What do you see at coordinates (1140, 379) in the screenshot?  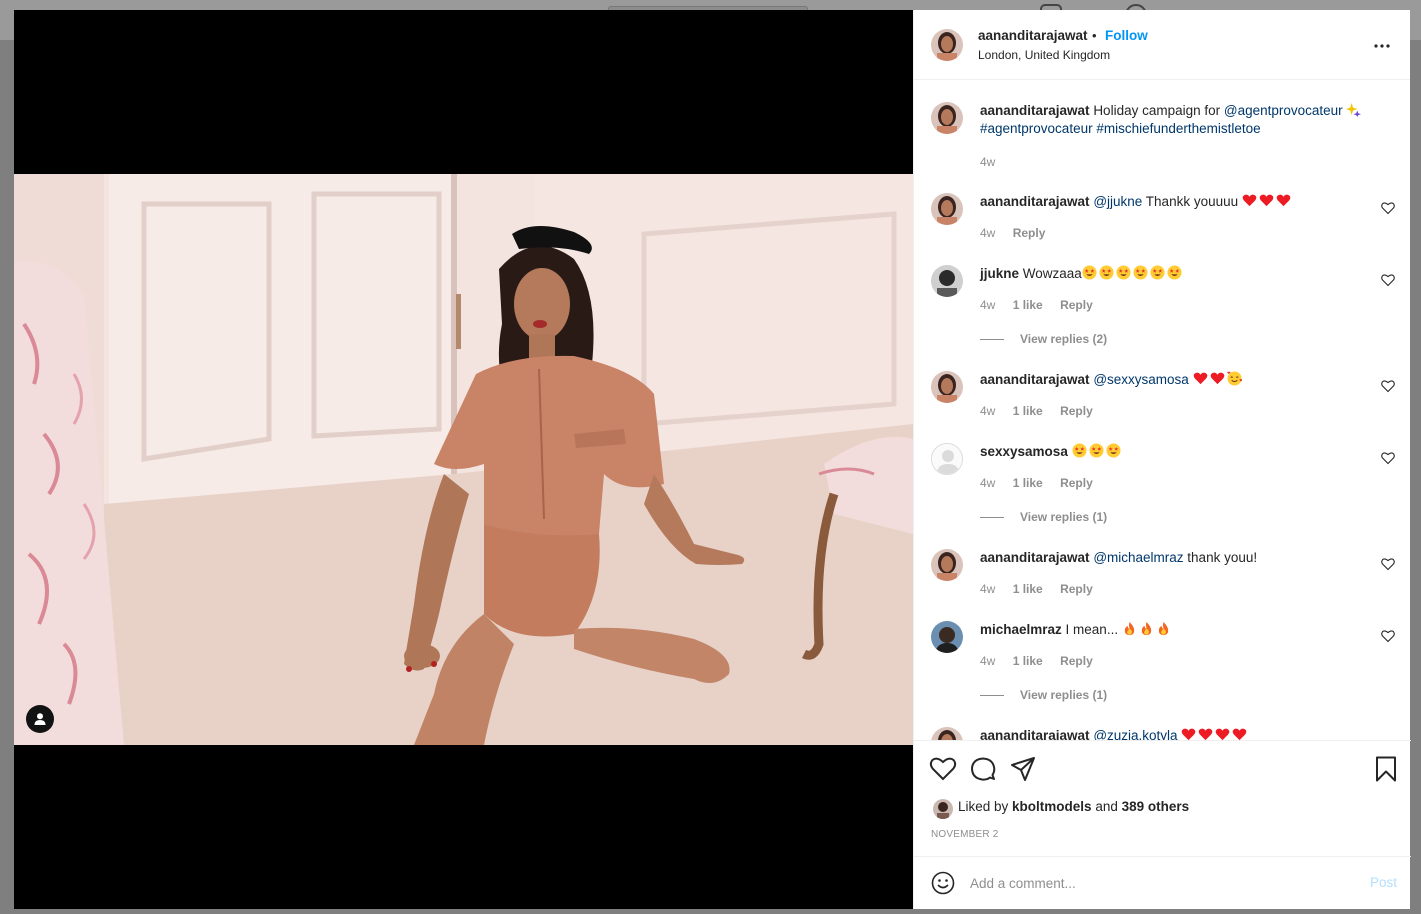 I see `comment-mention: @sexxysamosa` at bounding box center [1140, 379].